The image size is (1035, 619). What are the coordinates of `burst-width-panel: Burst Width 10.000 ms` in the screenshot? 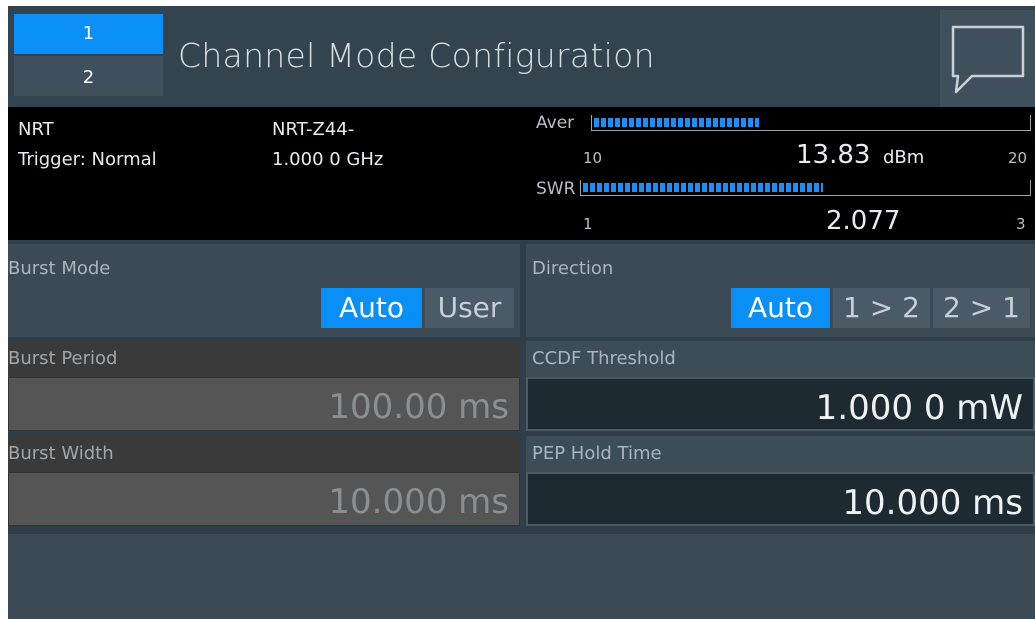 It's located at (264, 481).